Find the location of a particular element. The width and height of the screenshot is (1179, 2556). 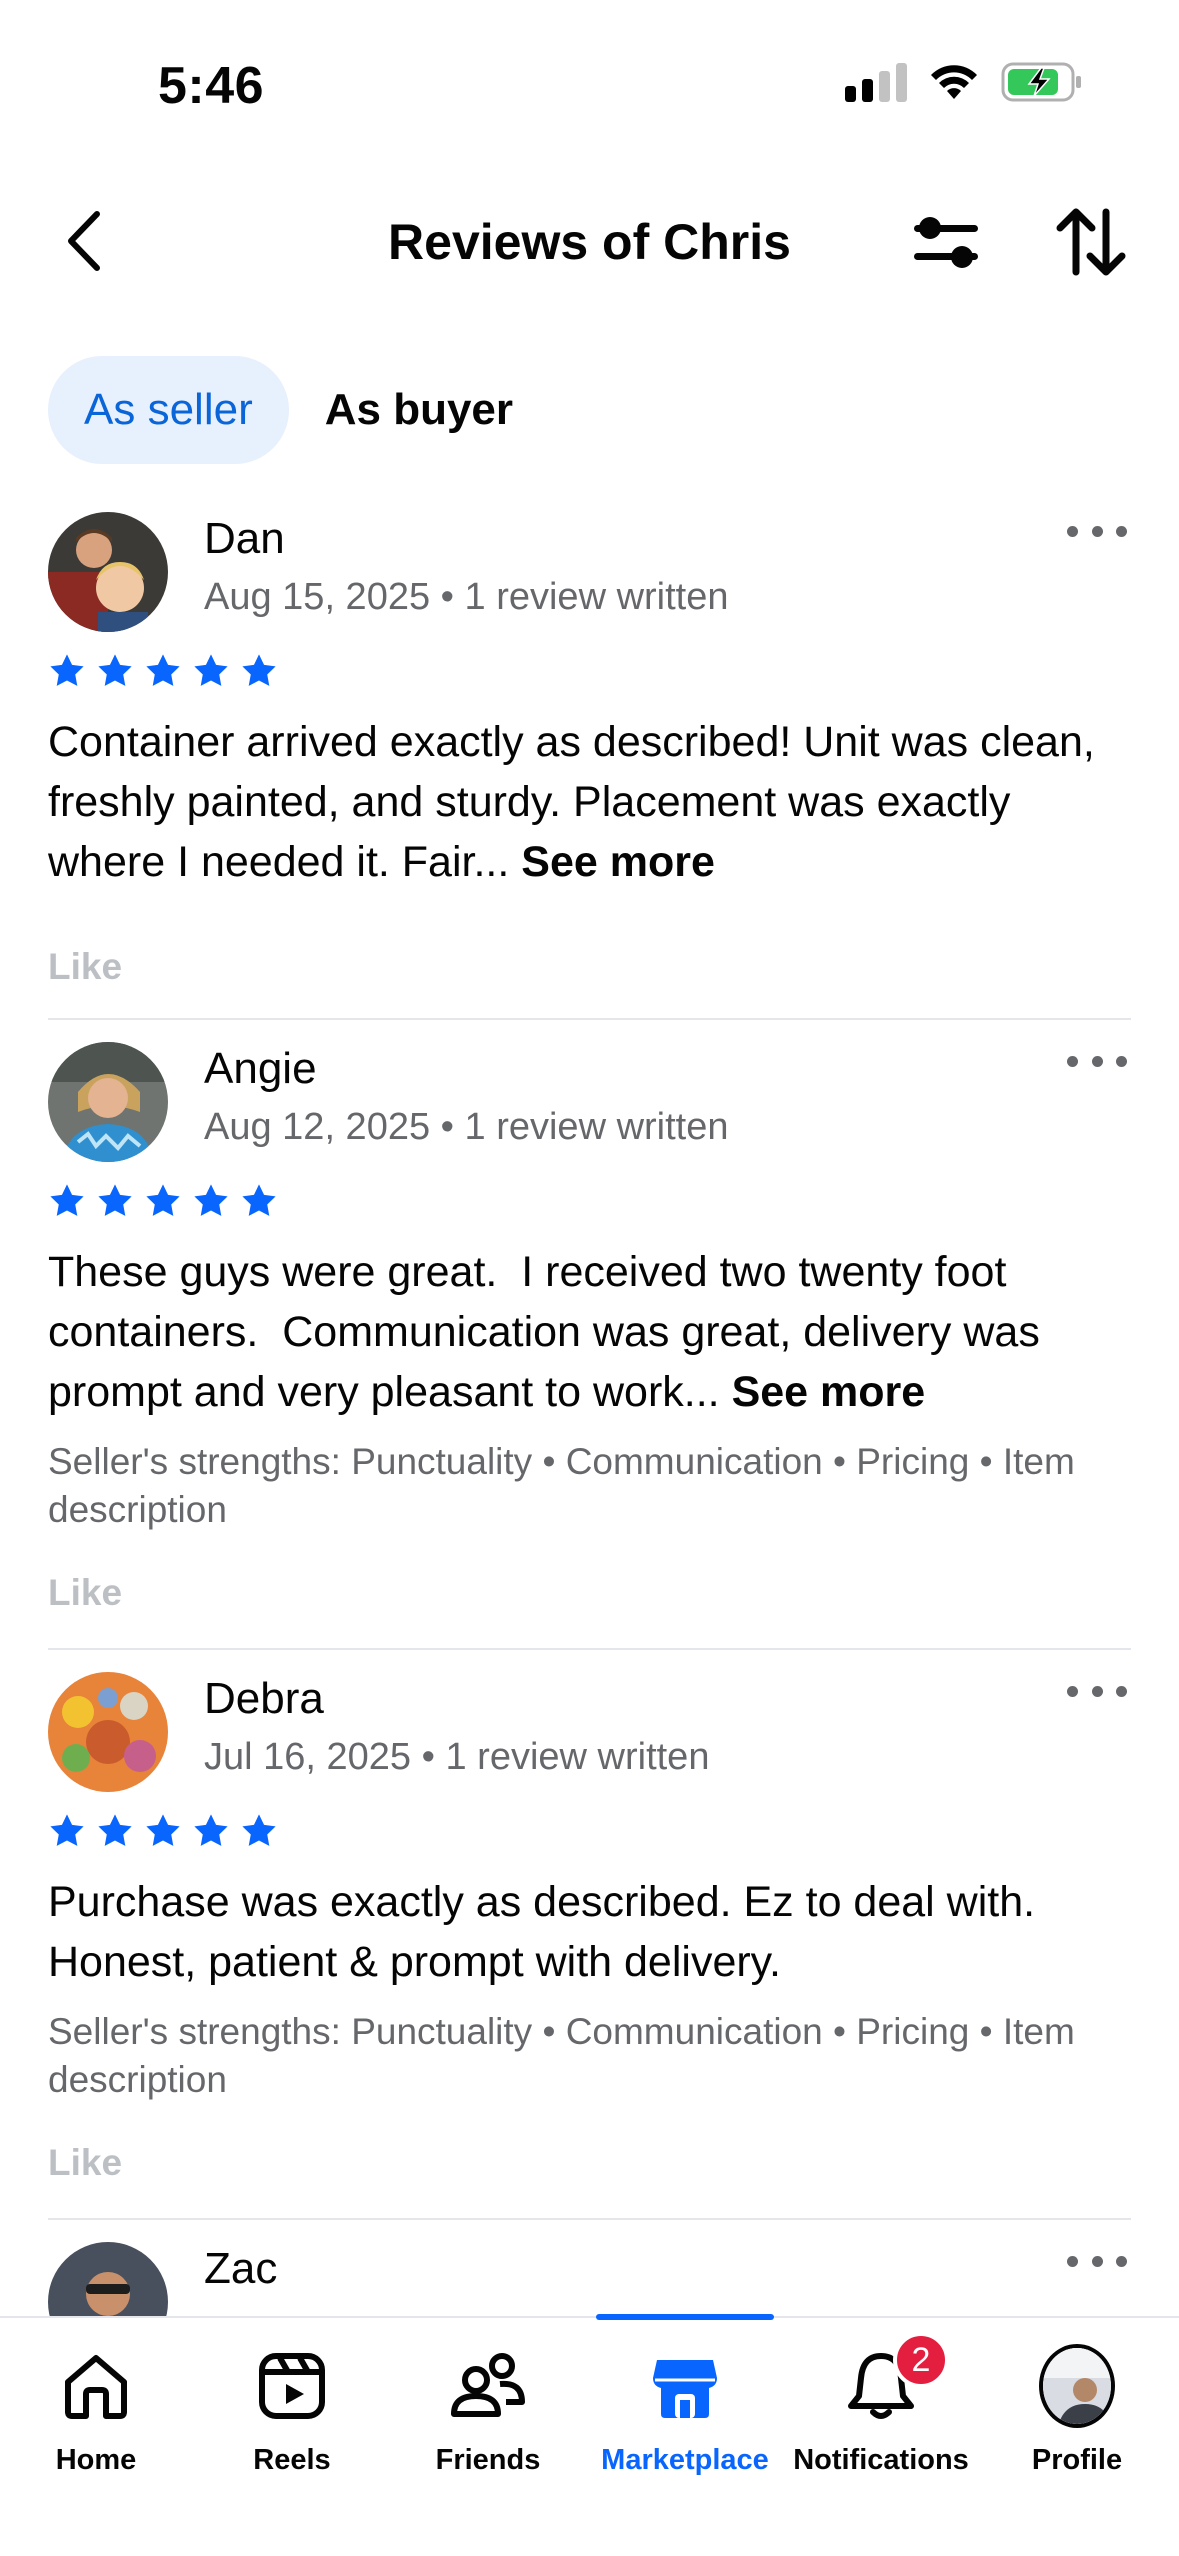

reviewer-name: Debra is located at coordinates (264, 1699).